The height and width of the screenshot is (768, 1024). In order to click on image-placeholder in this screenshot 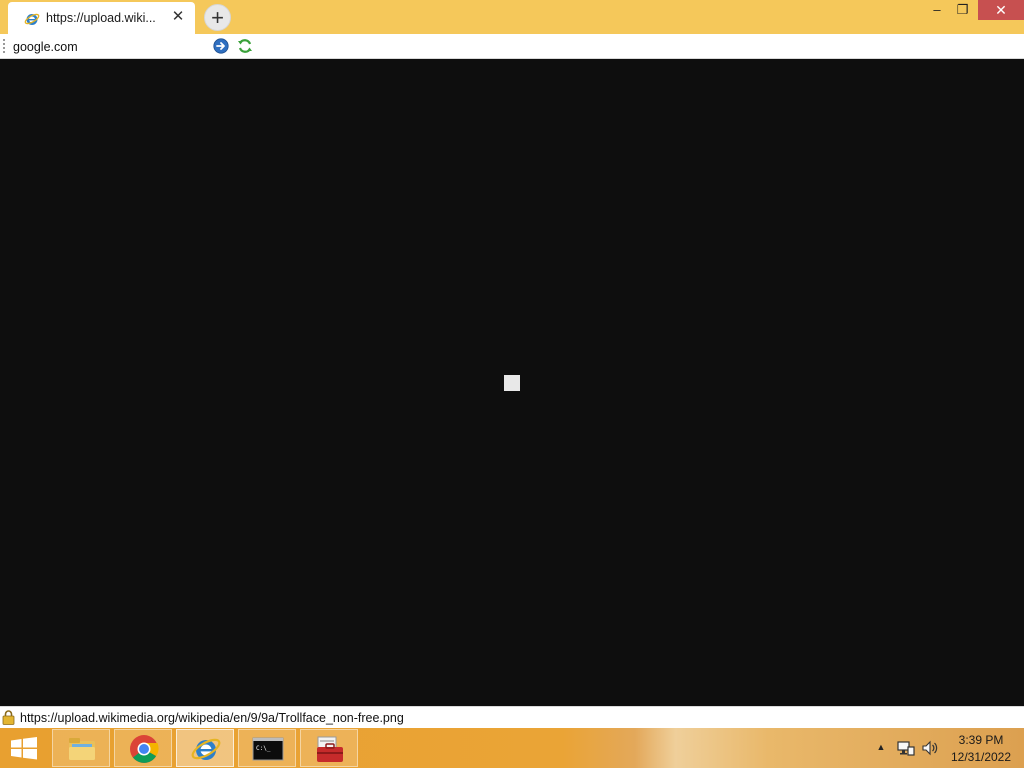, I will do `click(512, 383)`.